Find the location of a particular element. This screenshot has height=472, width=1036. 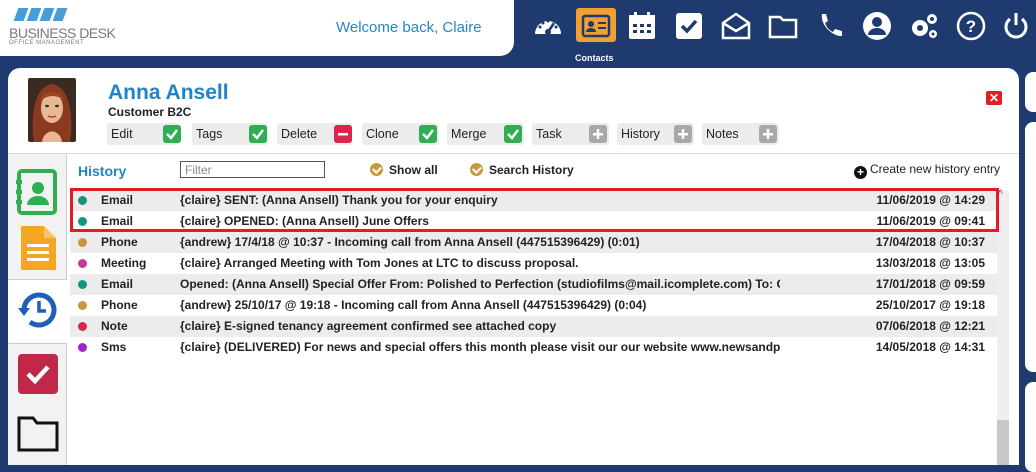

merge-button: Merge is located at coordinates (485, 134).